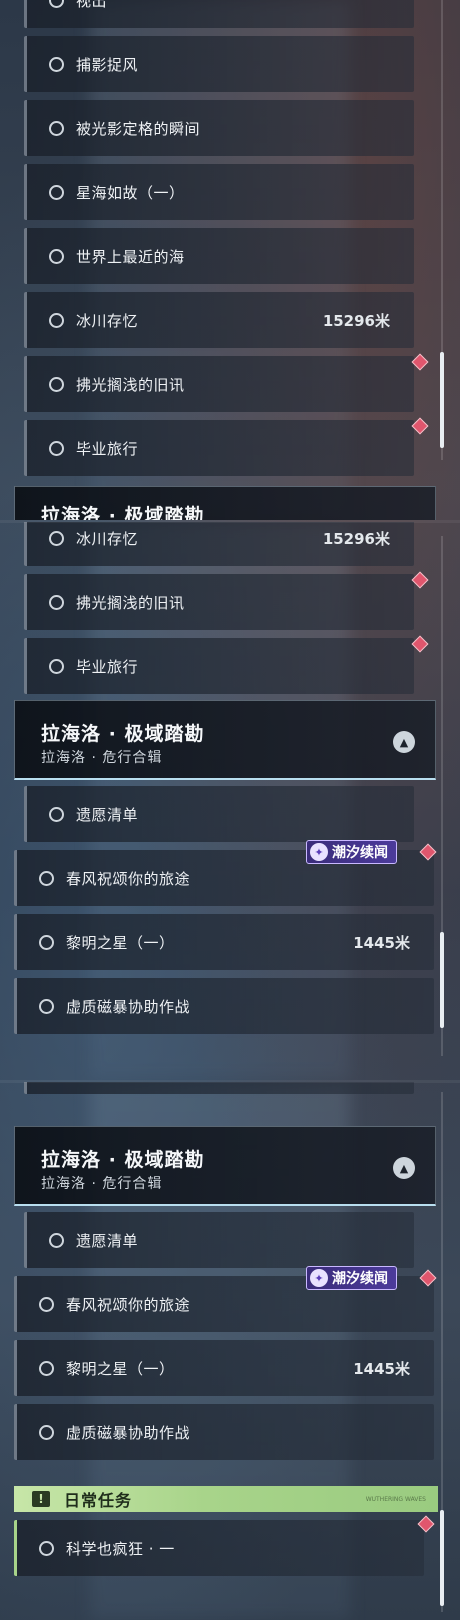 Image resolution: width=460 pixels, height=1620 pixels. What do you see at coordinates (219, 192) in the screenshot?
I see `quest-item: 星海如故（一）` at bounding box center [219, 192].